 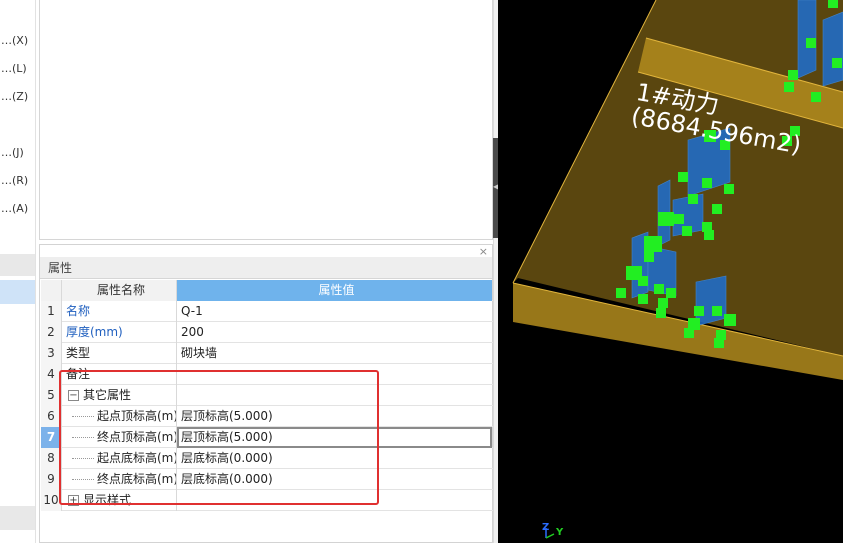 What do you see at coordinates (266, 268) in the screenshot?
I see `properties-title: 属性` at bounding box center [266, 268].